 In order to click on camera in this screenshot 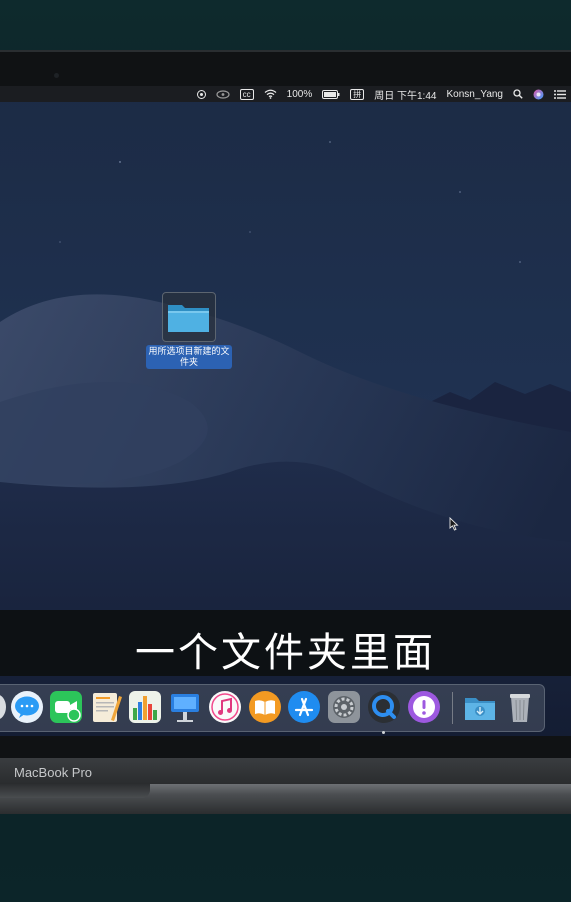, I will do `click(56, 75)`.